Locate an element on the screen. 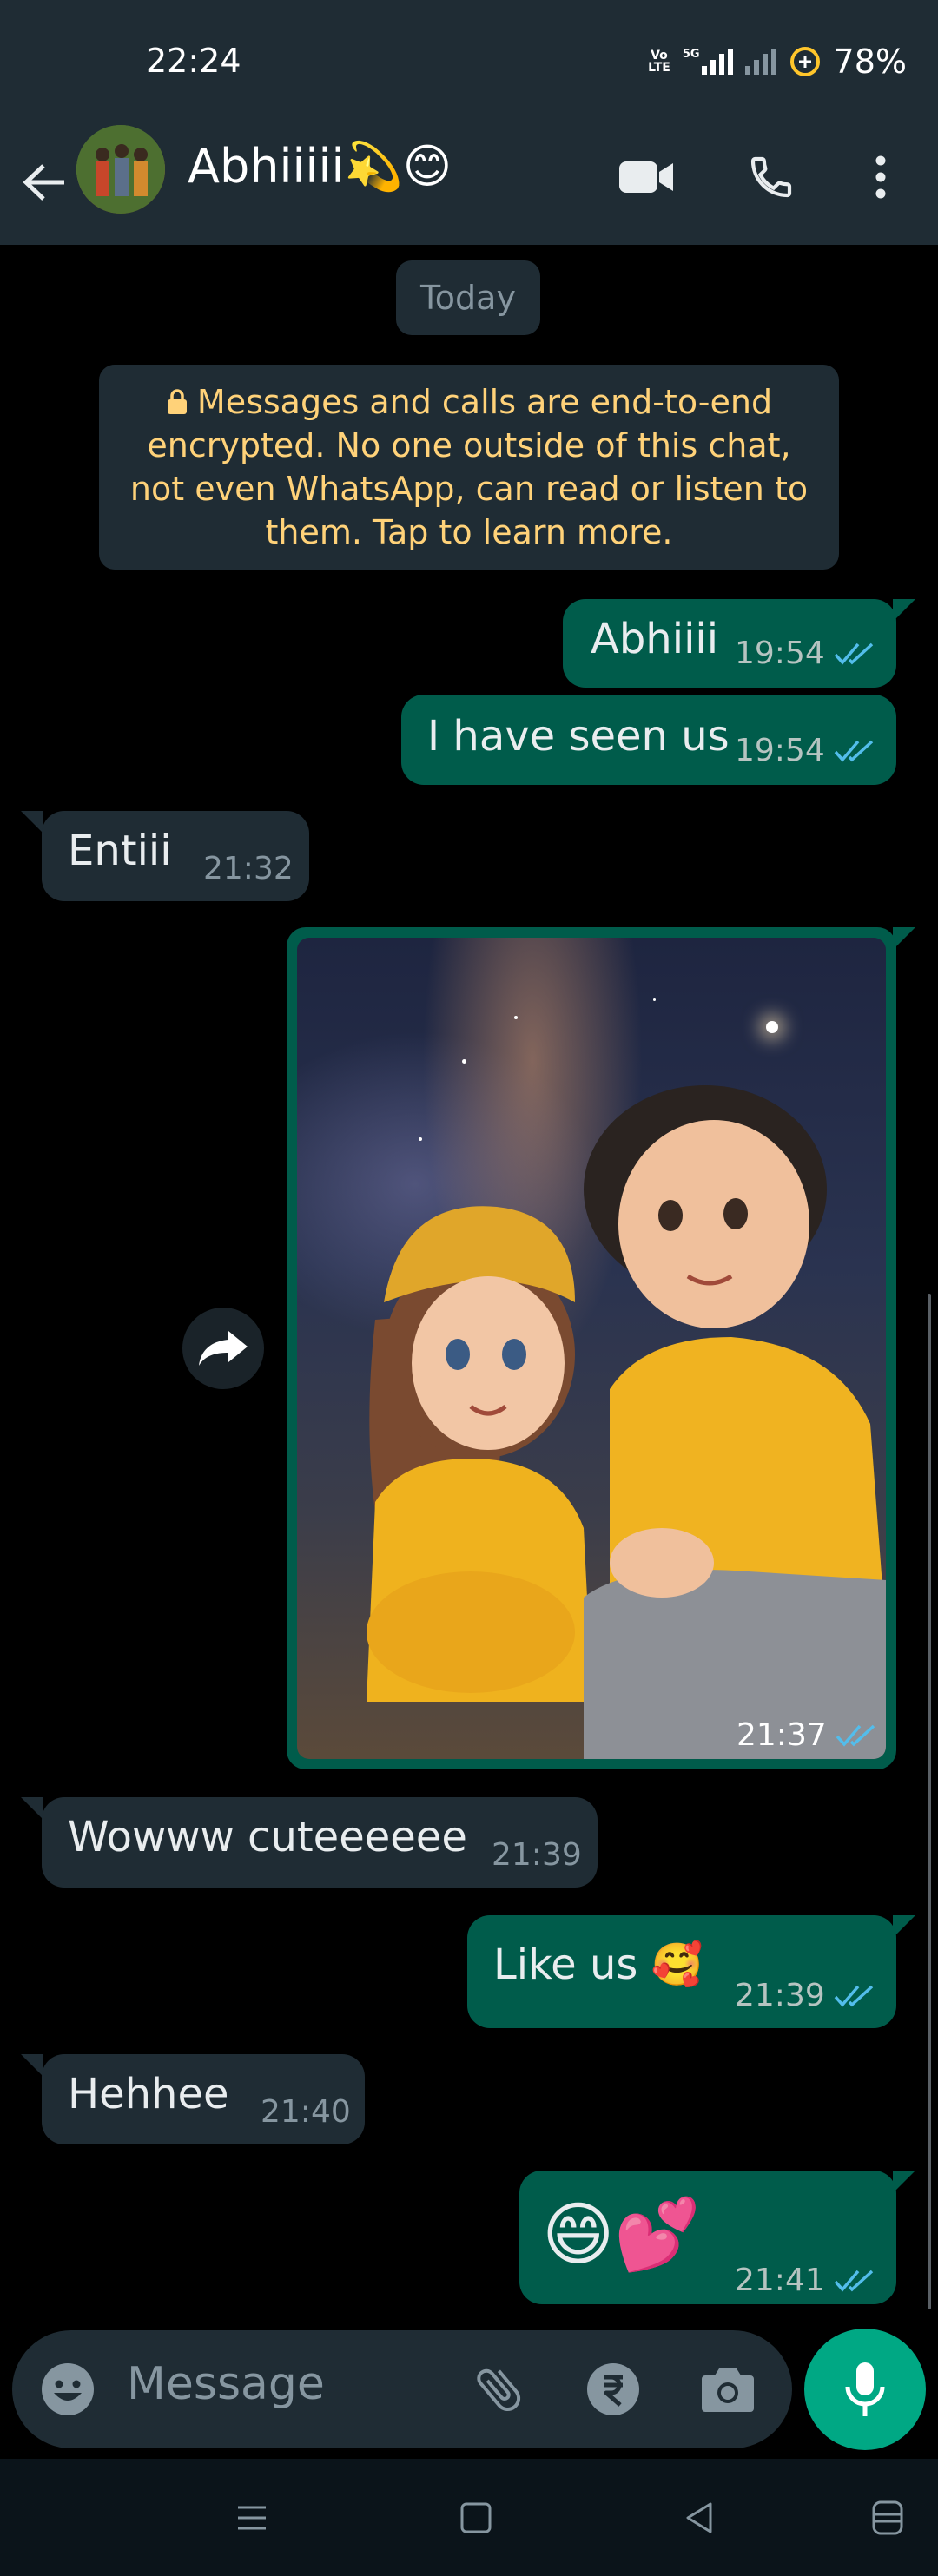 The image size is (938, 2576). message-text: 😄💕 is located at coordinates (622, 2234).